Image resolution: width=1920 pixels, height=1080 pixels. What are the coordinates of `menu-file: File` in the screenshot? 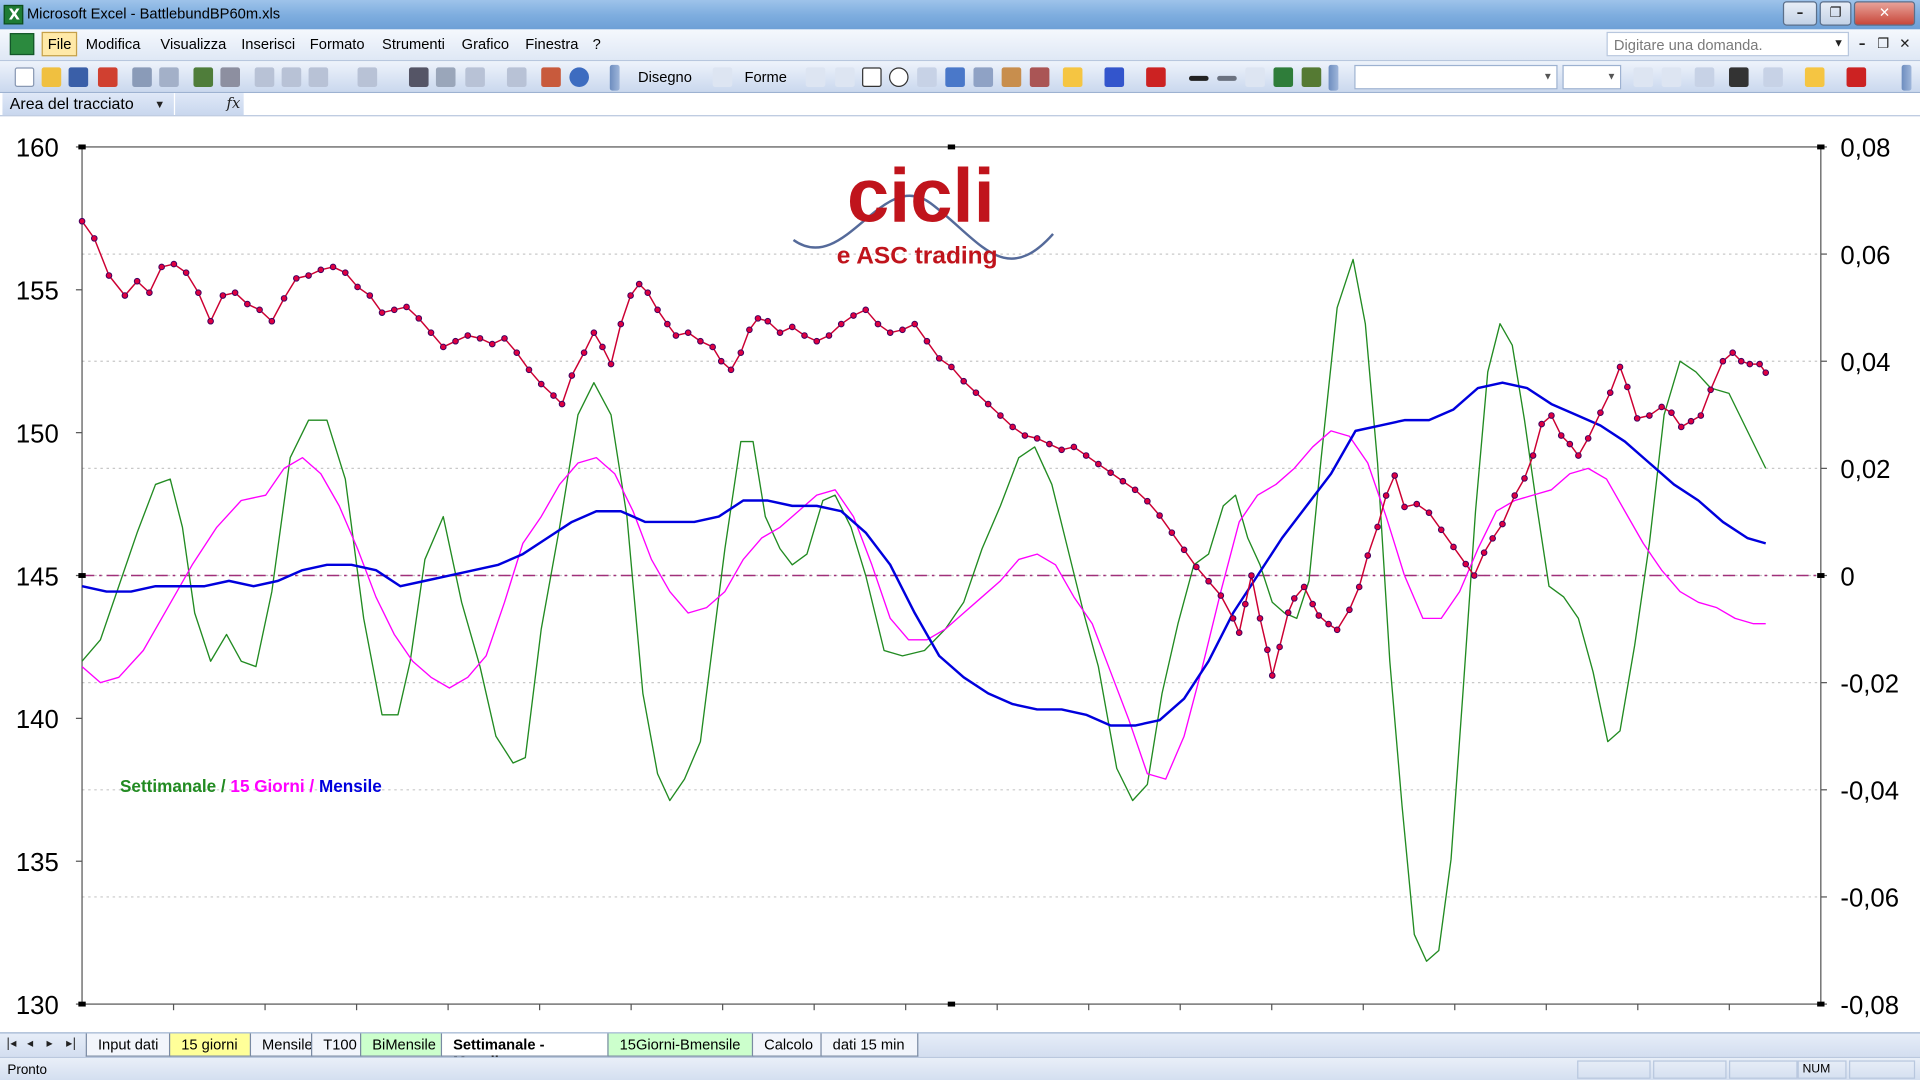 It's located at (59, 44).